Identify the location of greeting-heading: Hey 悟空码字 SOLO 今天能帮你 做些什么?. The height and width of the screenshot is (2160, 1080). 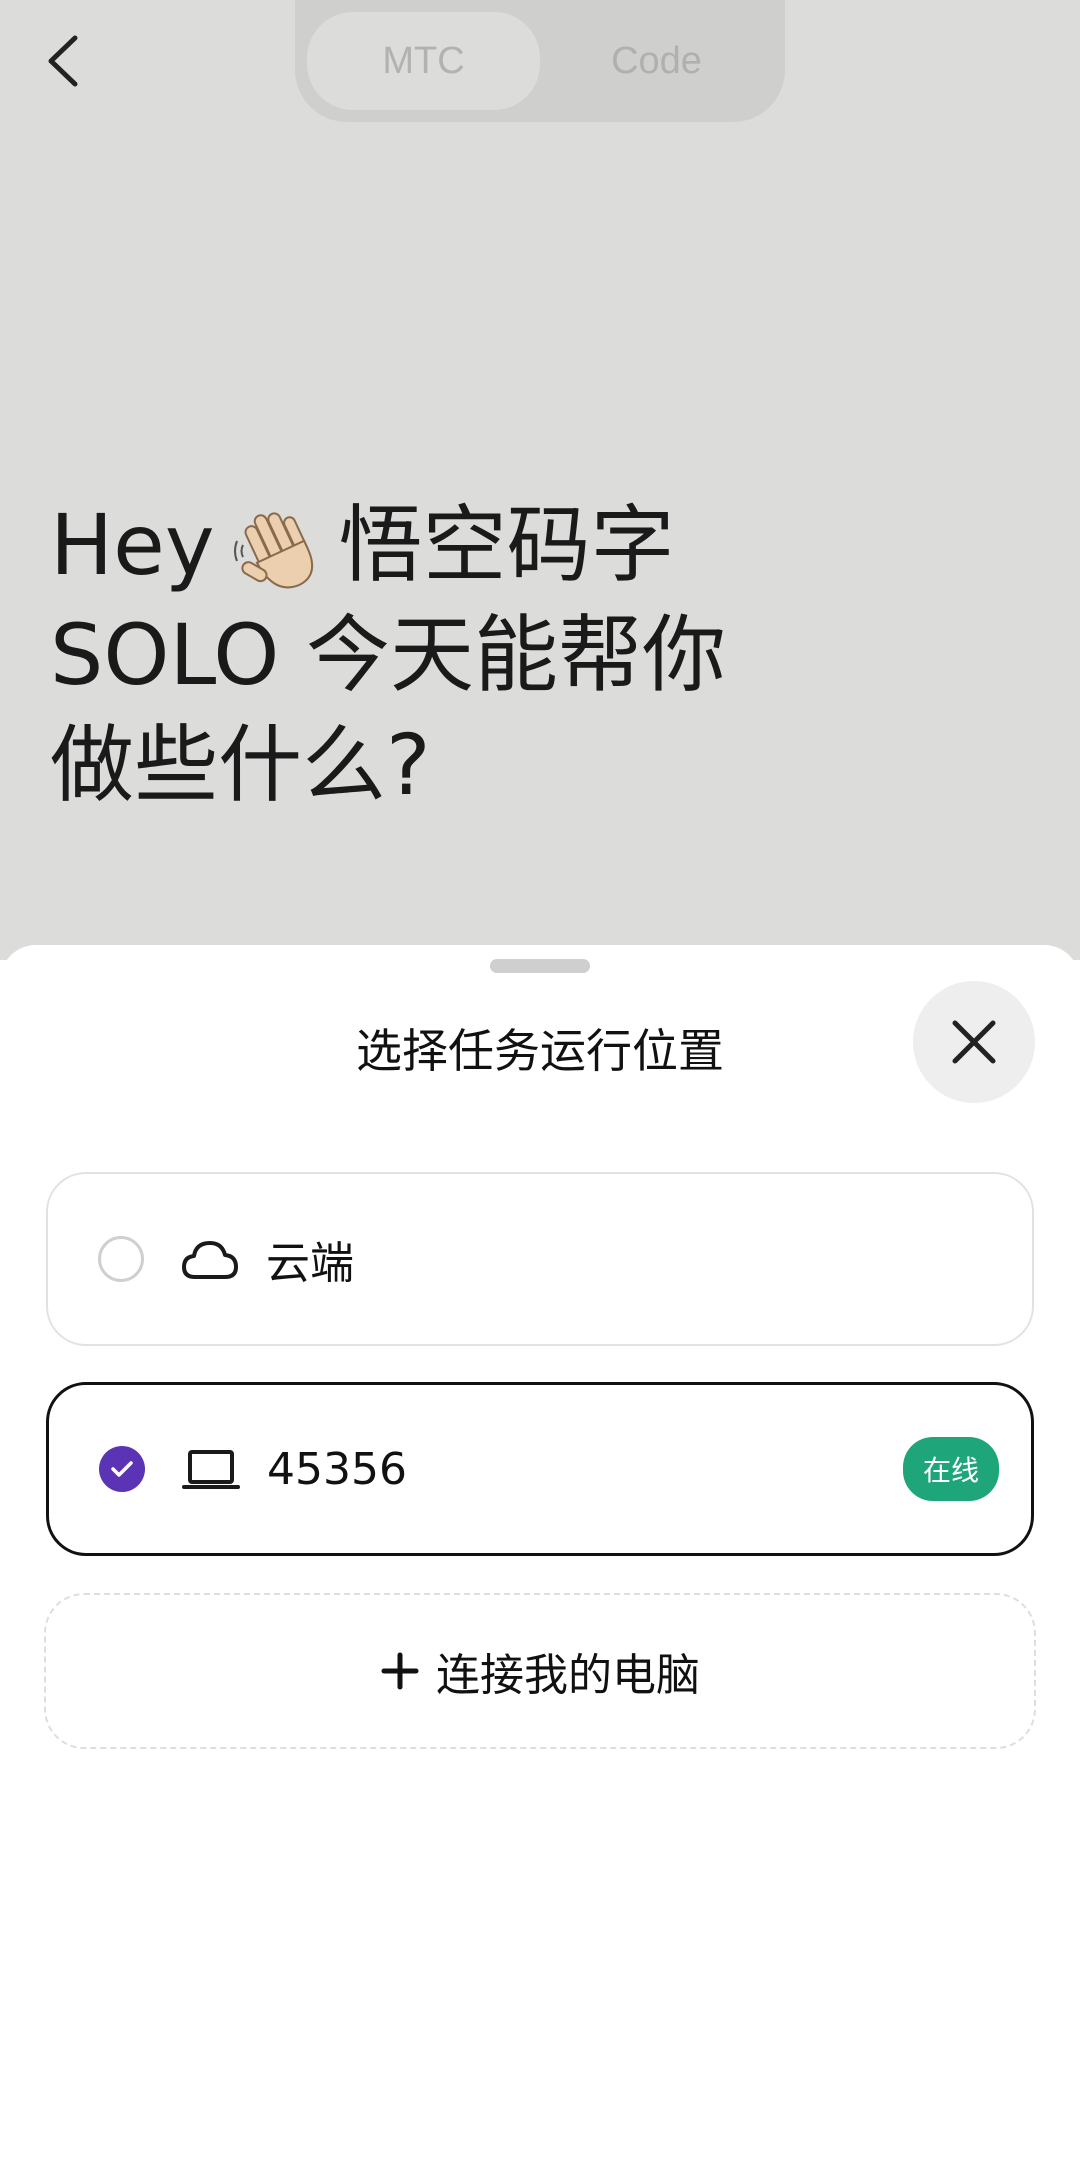
(430, 655).